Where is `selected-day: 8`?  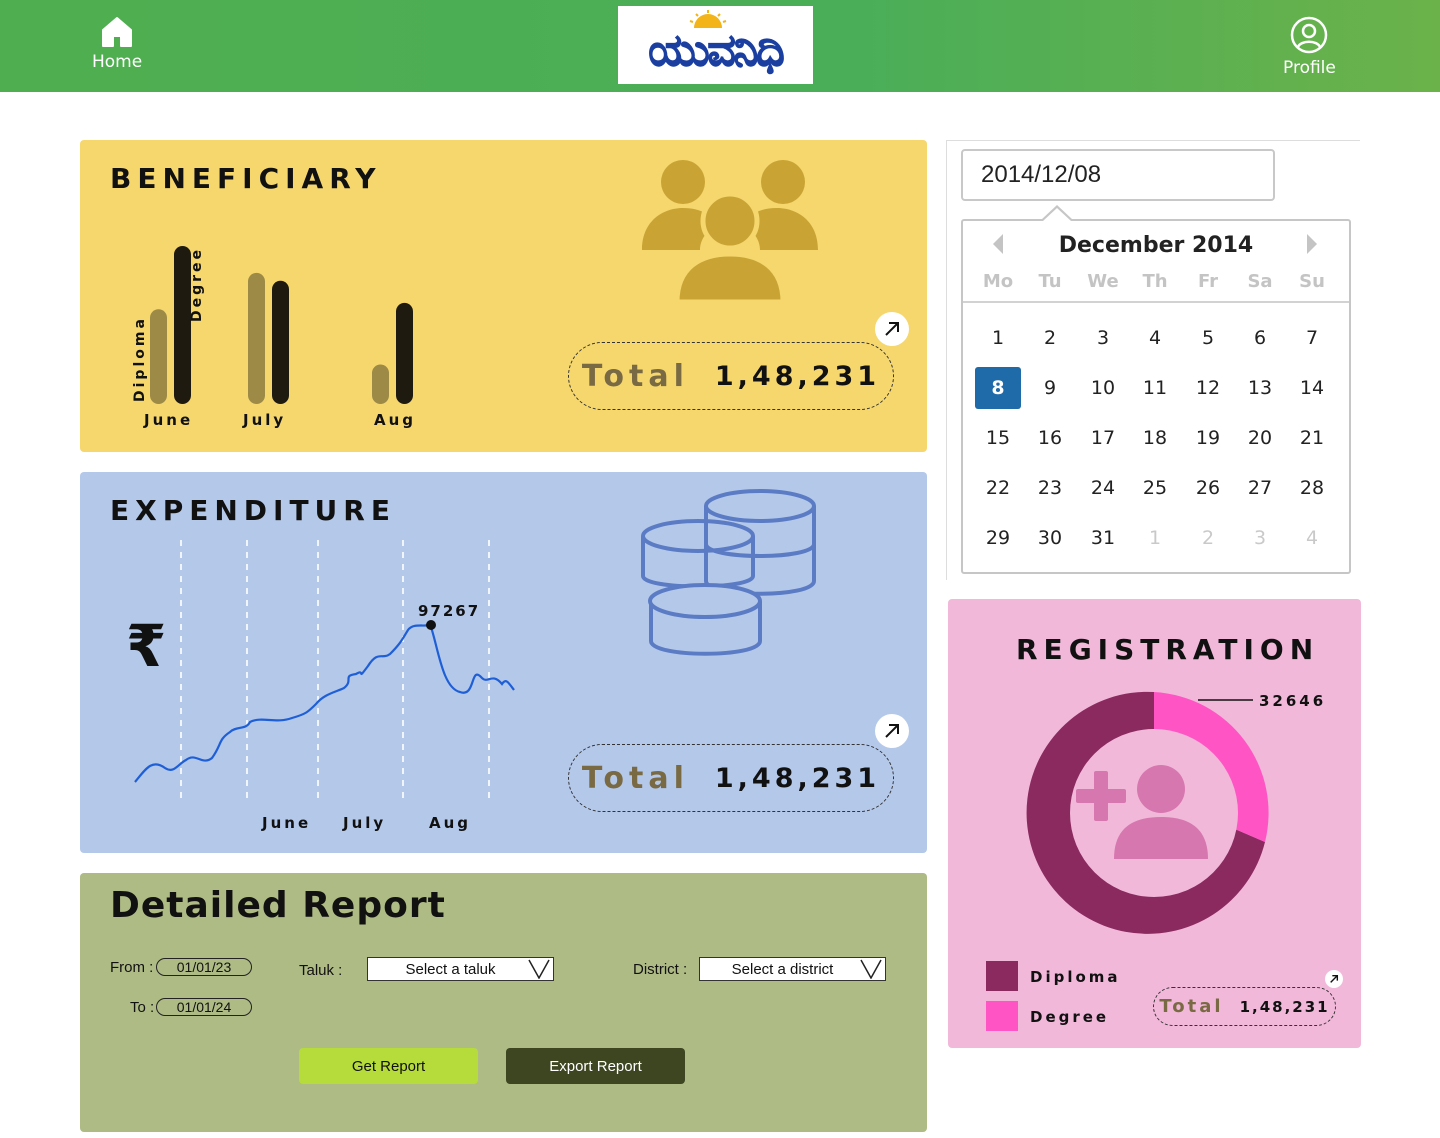
selected-day: 8 is located at coordinates (998, 388).